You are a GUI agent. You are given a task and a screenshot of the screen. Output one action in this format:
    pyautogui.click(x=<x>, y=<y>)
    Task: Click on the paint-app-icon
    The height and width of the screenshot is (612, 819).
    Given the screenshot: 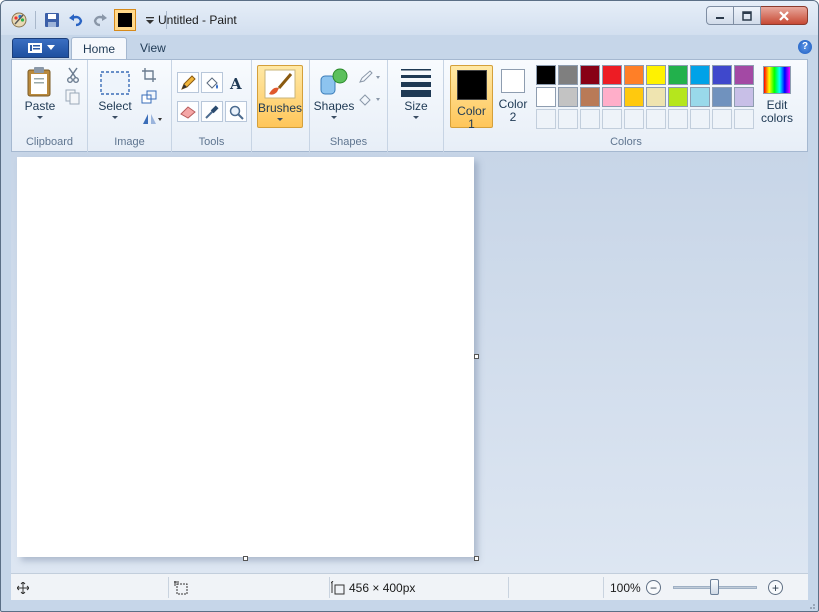 What is the action you would take?
    pyautogui.click(x=19, y=20)
    